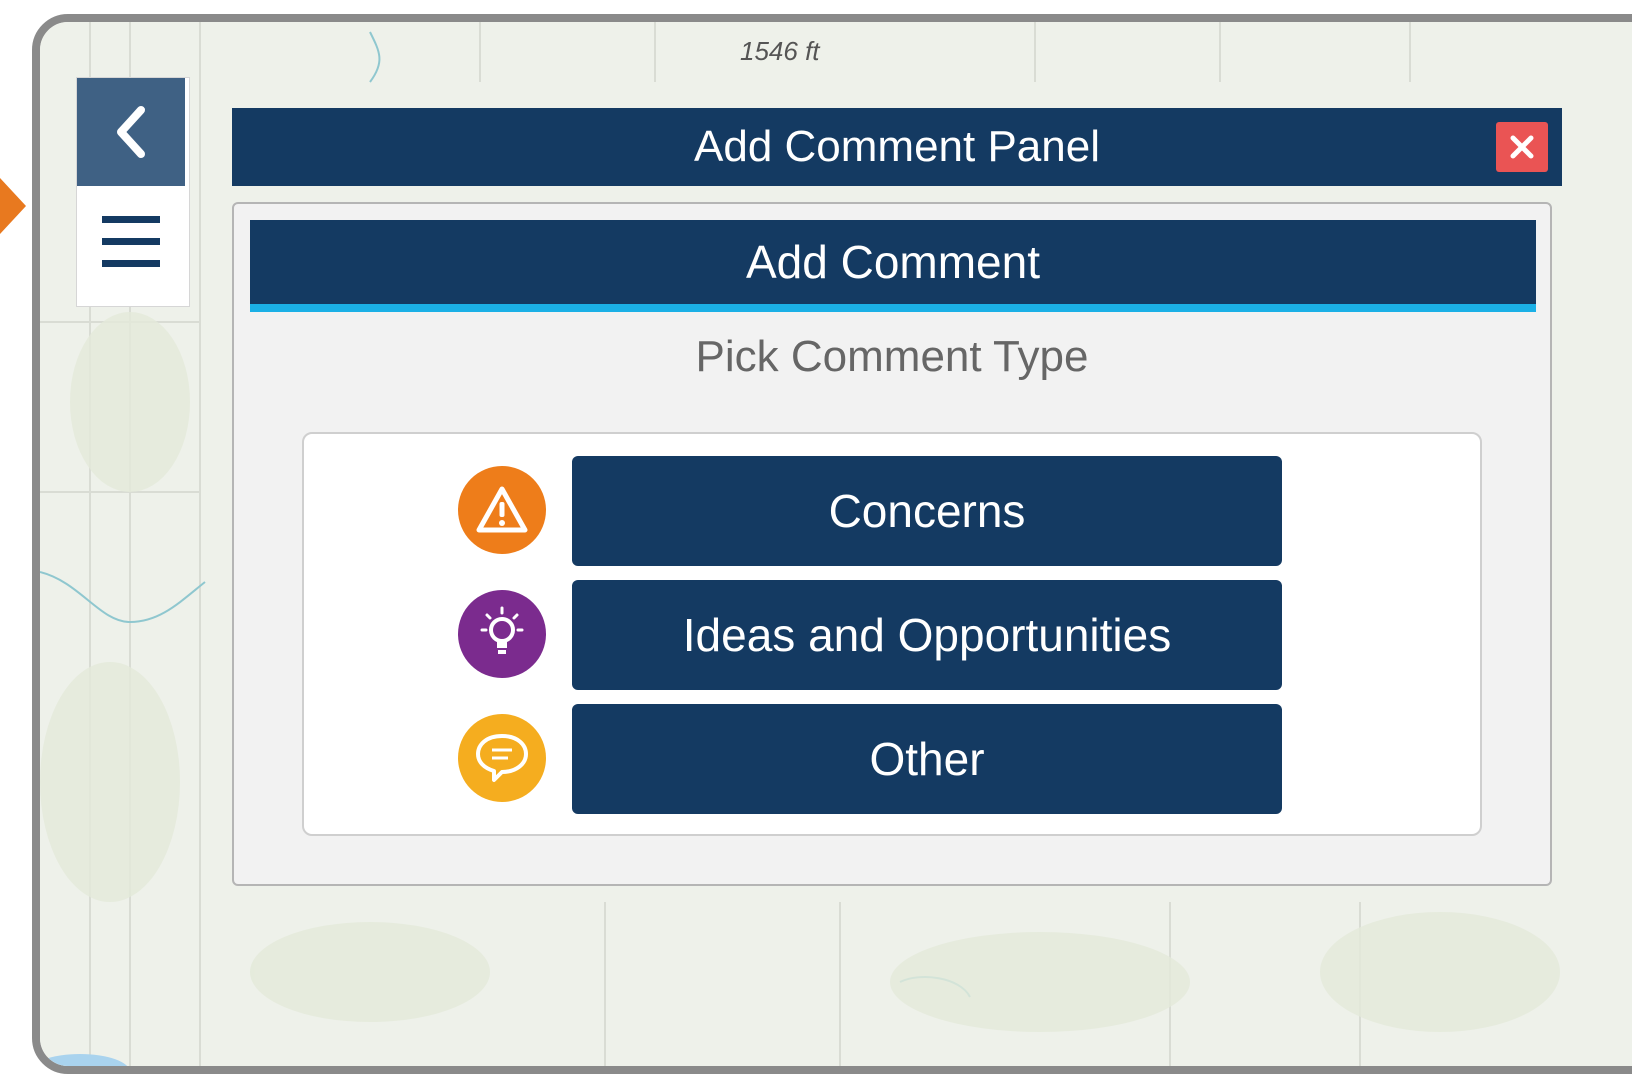 This screenshot has height=1074, width=1632. I want to click on side-toolbar, so click(133, 192).